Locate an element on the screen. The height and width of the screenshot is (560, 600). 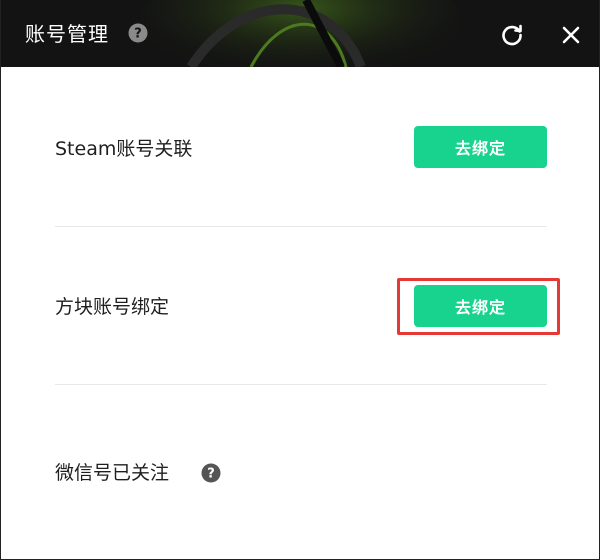
fangkuai-bind-label: 方块账号绑定 is located at coordinates (112, 307).